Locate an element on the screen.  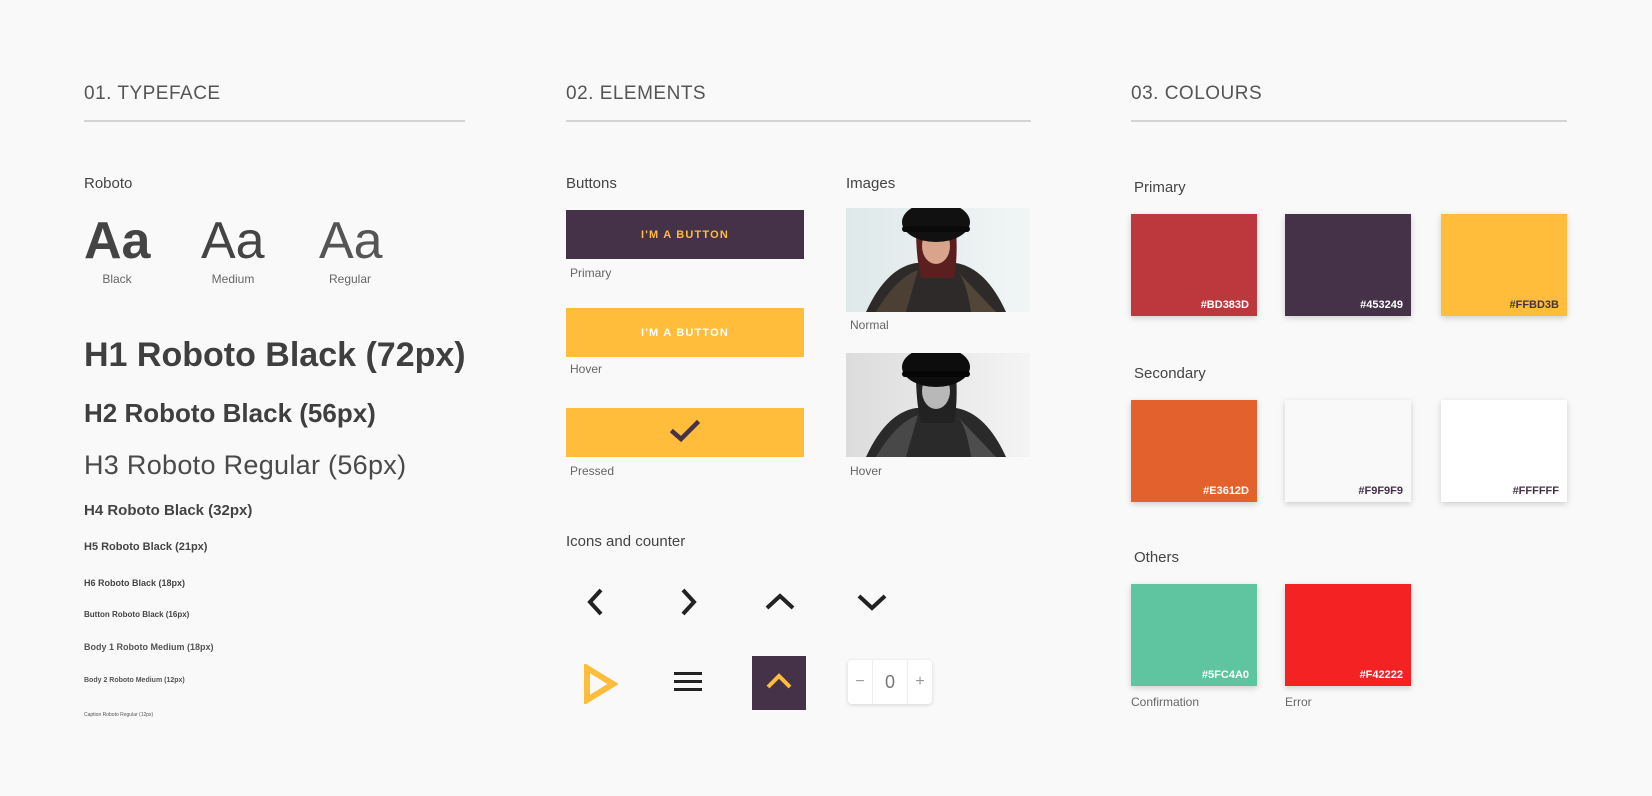
swatch-hex: #453249 is located at coordinates (1381, 305).